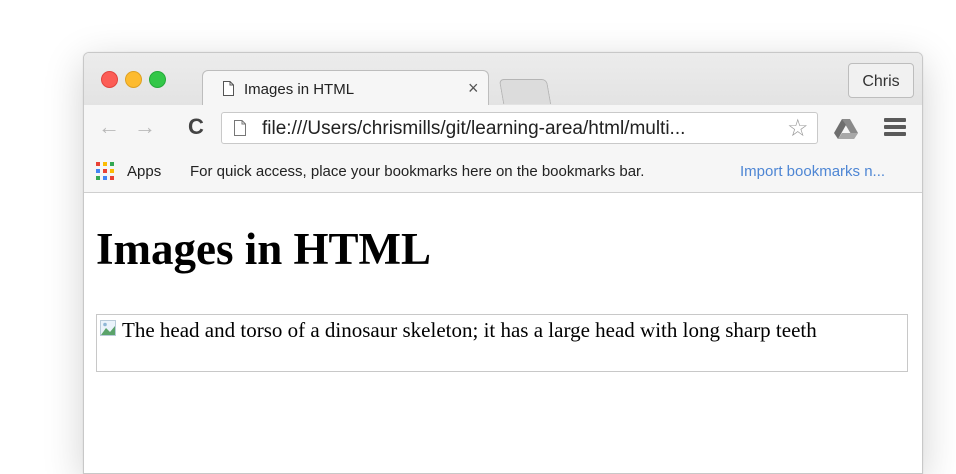  I want to click on broken-image-icon, so click(108, 328).